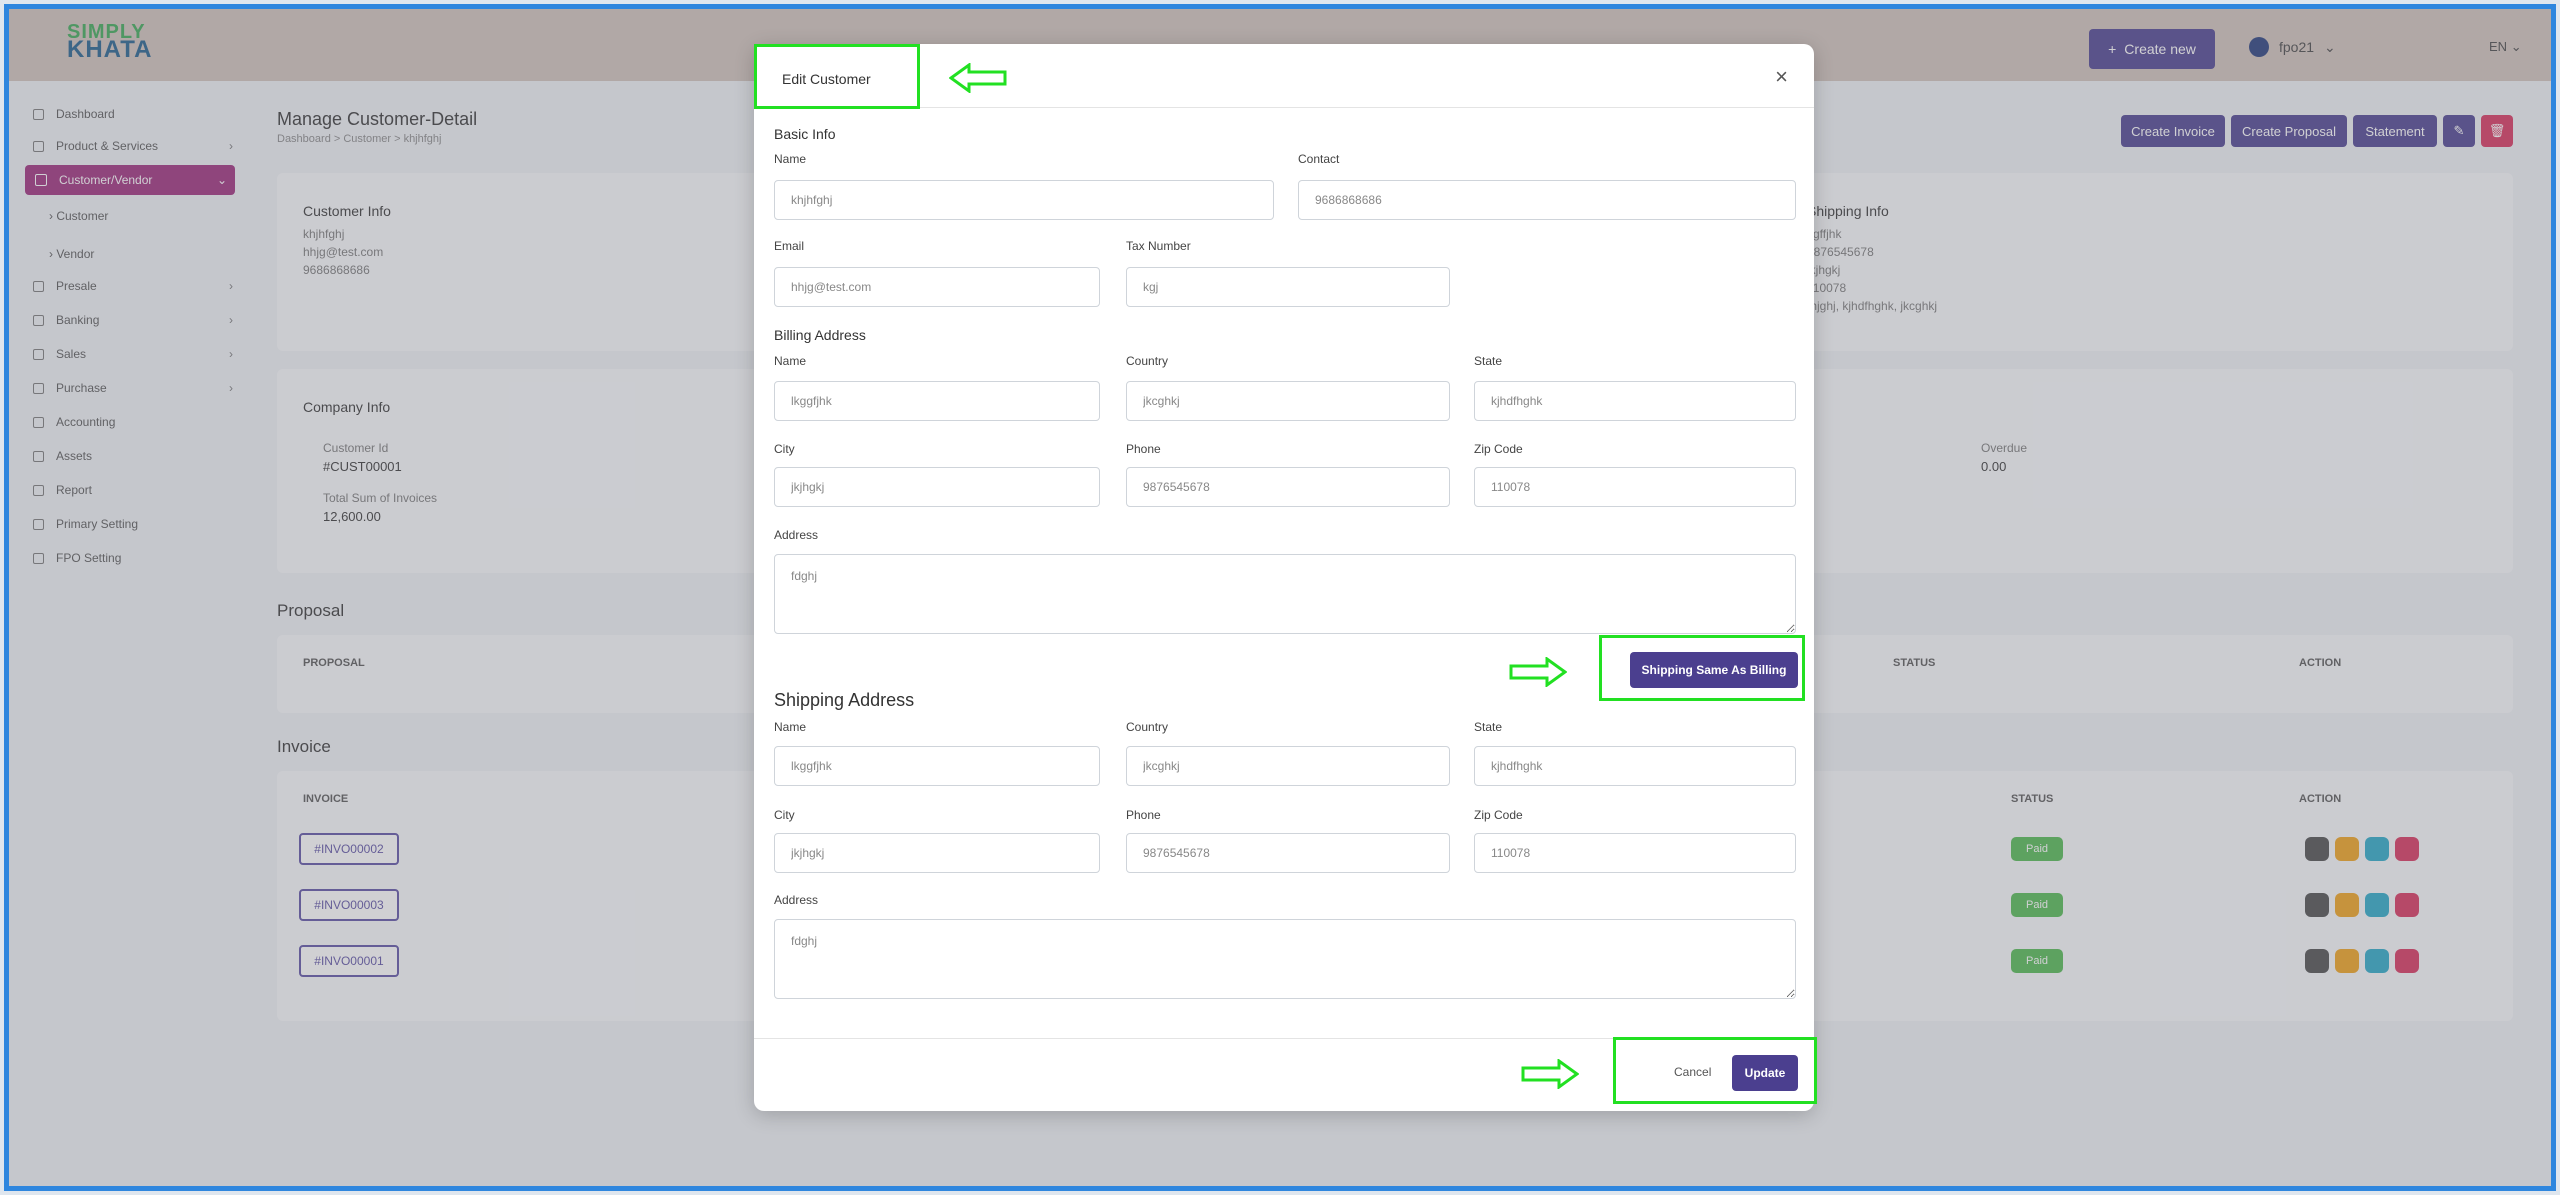 Image resolution: width=2560 pixels, height=1195 pixels. Describe the element at coordinates (789, 246) in the screenshot. I see `email-label: Email` at that location.